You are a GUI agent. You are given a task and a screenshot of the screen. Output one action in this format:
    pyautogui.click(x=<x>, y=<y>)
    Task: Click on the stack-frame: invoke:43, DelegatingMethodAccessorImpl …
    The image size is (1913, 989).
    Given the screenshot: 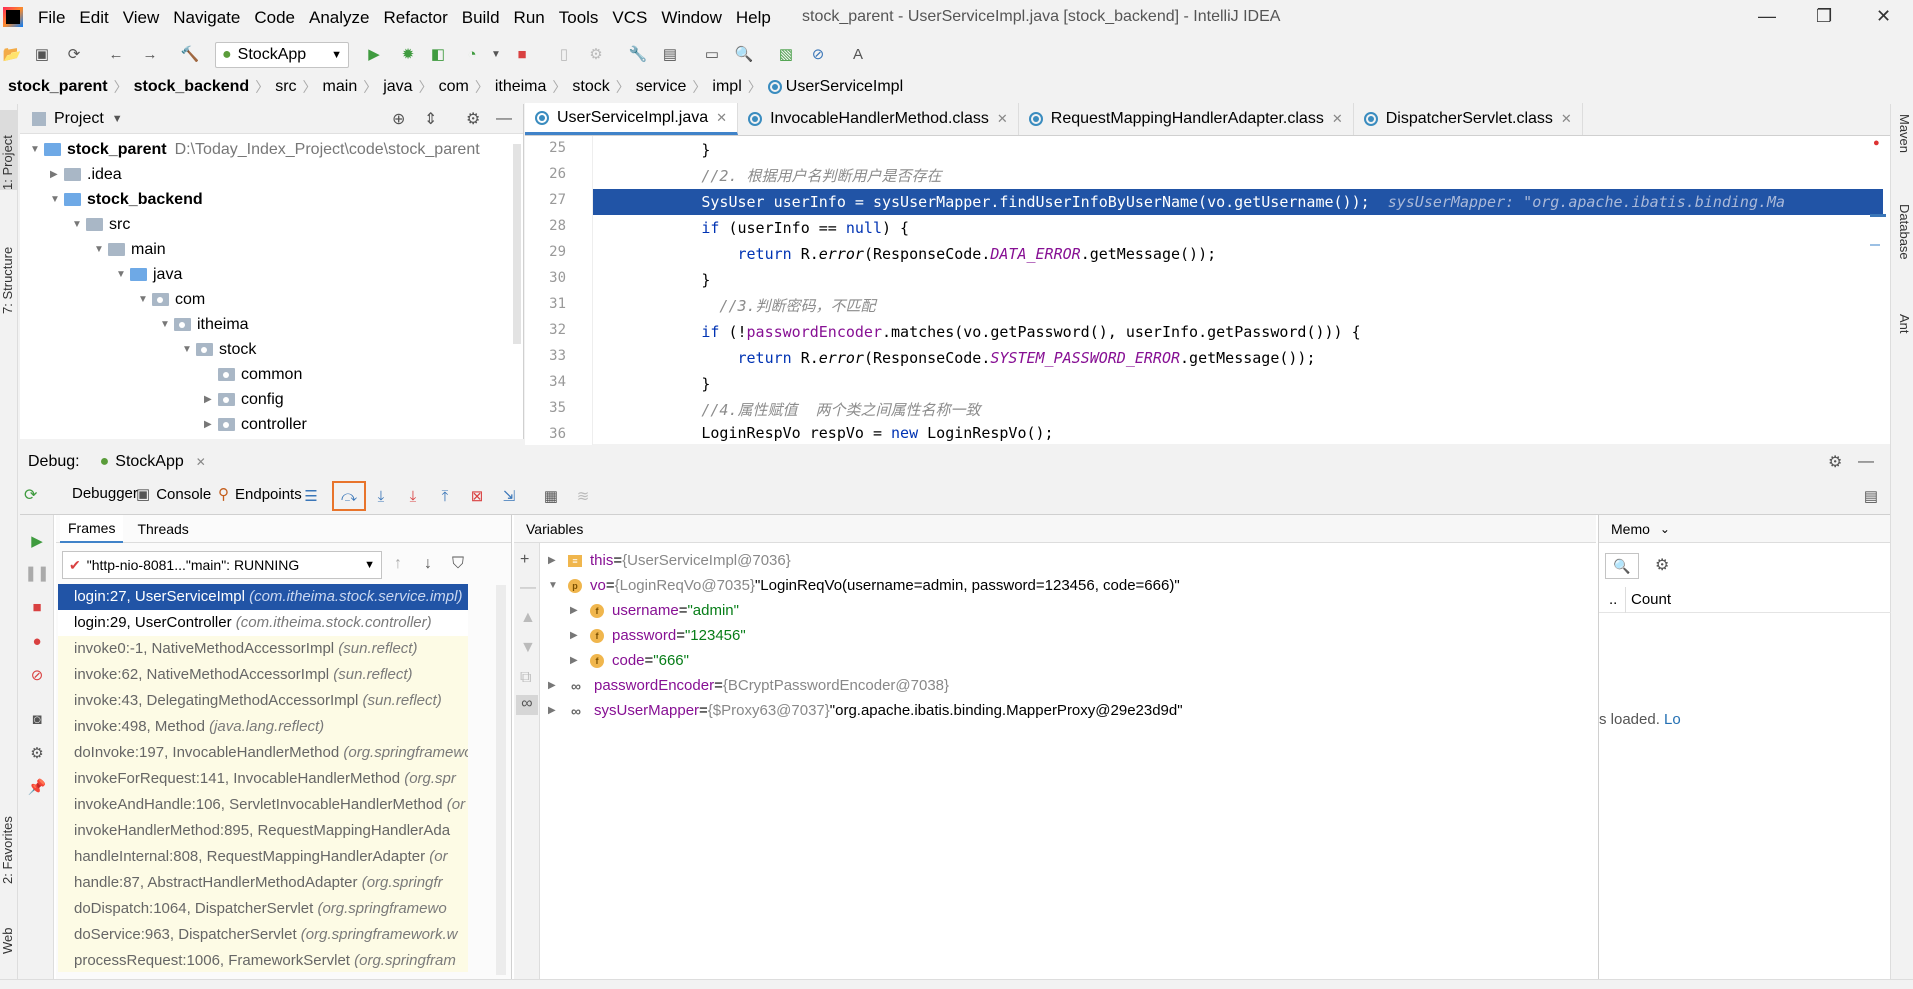 What is the action you would take?
    pyautogui.click(x=263, y=701)
    